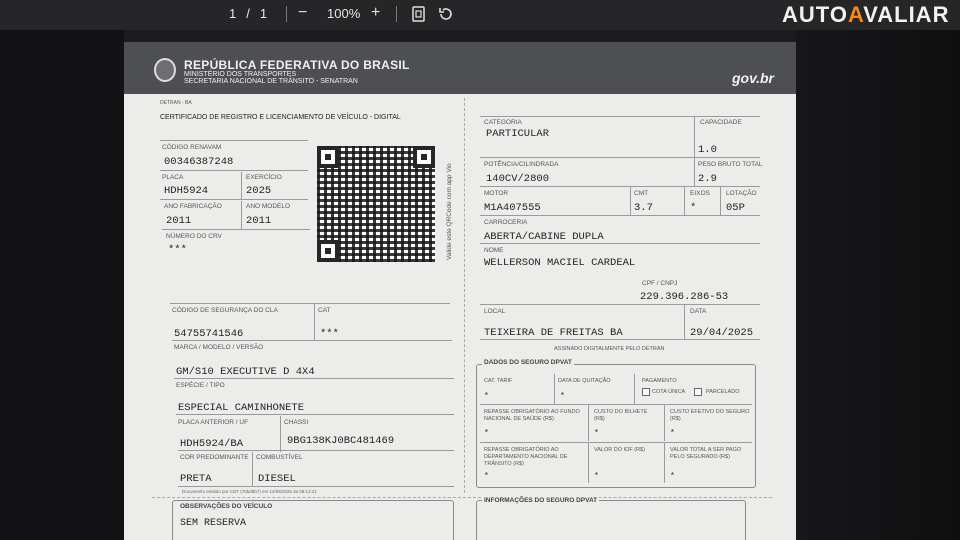  What do you see at coordinates (643, 208) in the screenshot?
I see `cmt-value: 3.7` at bounding box center [643, 208].